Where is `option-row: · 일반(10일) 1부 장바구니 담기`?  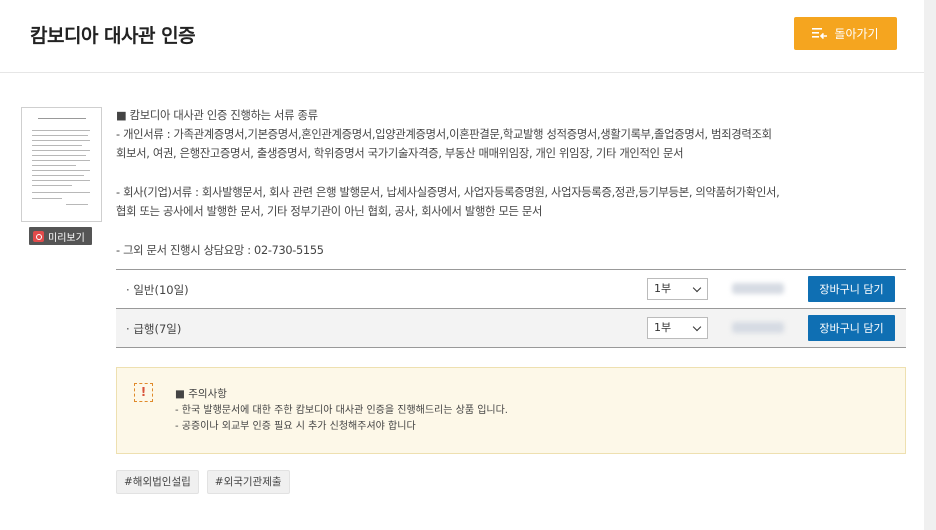
option-row: · 일반(10일) 1부 장바구니 담기 is located at coordinates (511, 289).